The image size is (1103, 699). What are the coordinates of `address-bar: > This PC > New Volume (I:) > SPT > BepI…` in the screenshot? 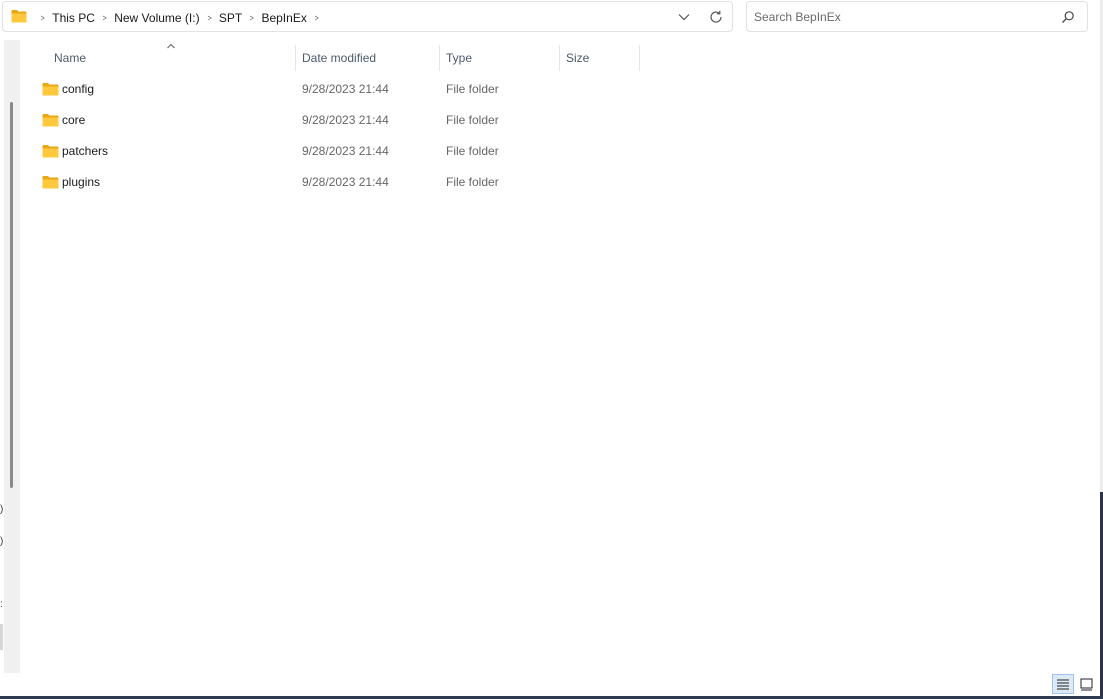 It's located at (367, 16).